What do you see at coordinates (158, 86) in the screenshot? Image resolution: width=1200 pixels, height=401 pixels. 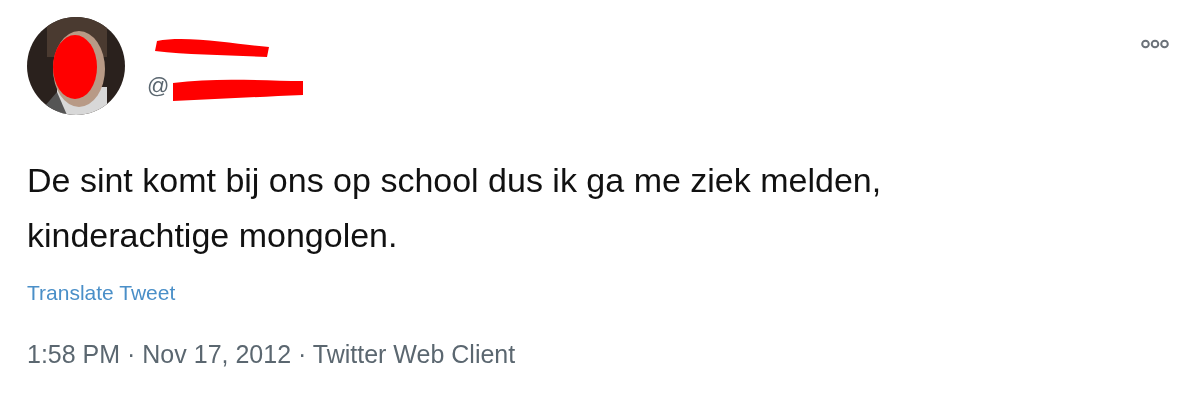 I see `user-handle: @` at bounding box center [158, 86].